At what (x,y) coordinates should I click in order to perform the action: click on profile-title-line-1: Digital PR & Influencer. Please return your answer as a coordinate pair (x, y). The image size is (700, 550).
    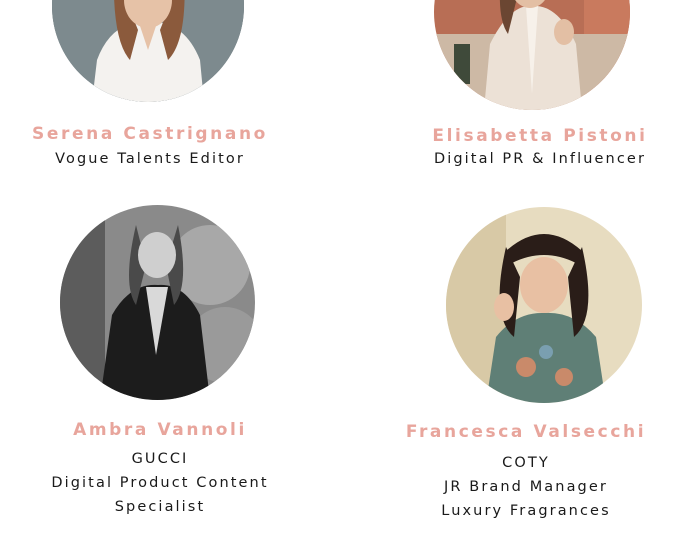
    Looking at the image, I should click on (540, 159).